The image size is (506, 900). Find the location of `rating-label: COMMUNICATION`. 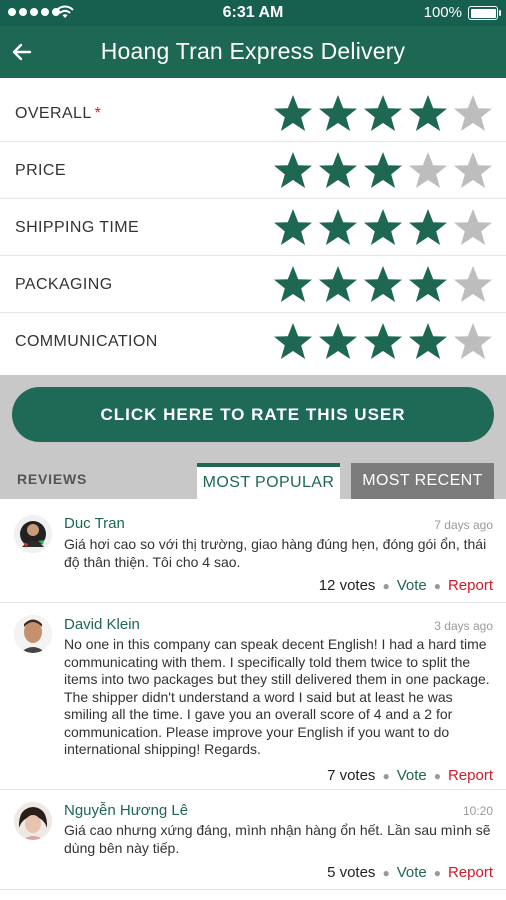

rating-label: COMMUNICATION is located at coordinates (86, 341).